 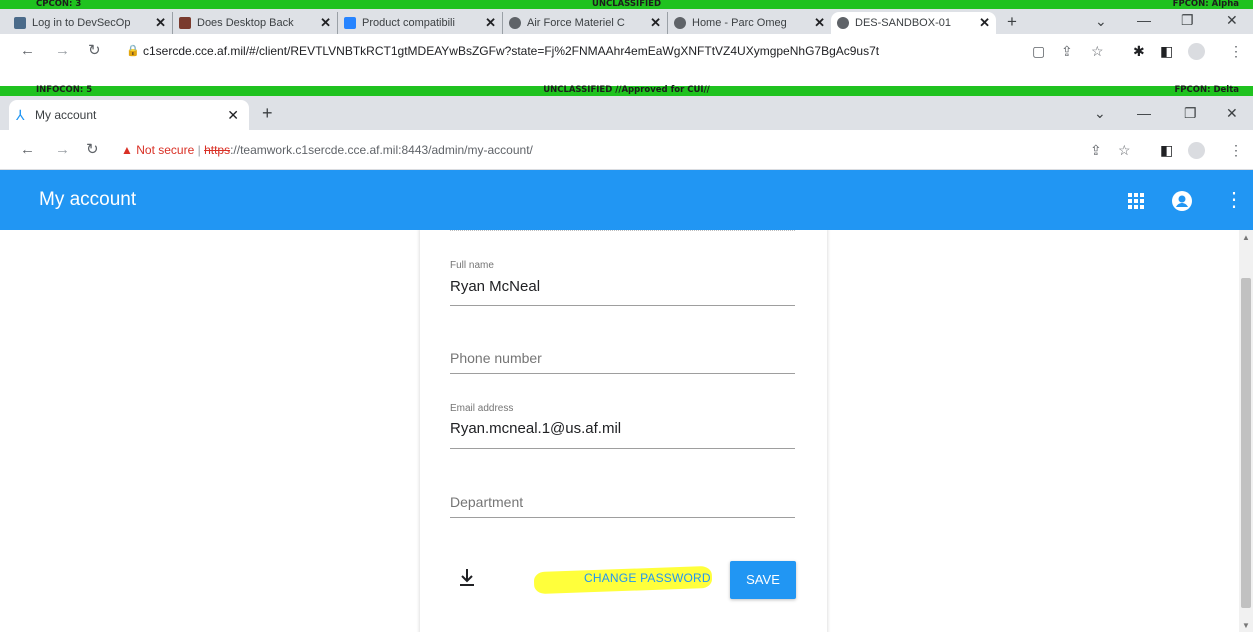 What do you see at coordinates (472, 265) in the screenshot?
I see `full-name-label: Full name` at bounding box center [472, 265].